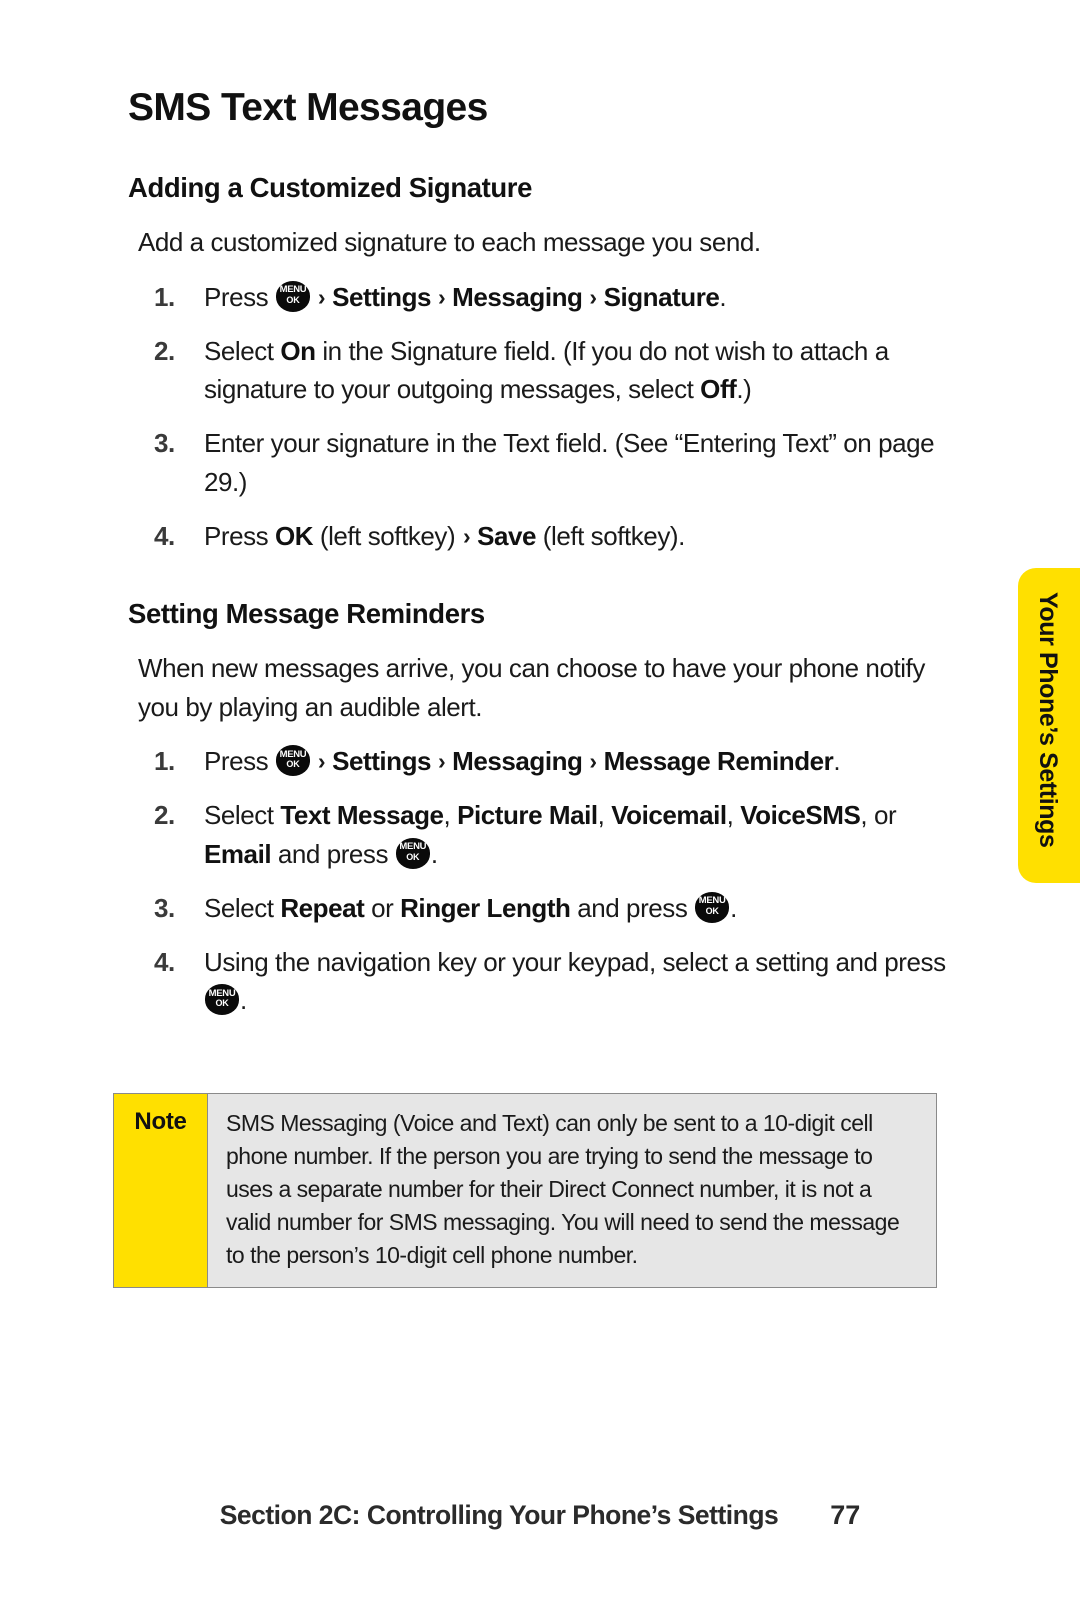 The width and height of the screenshot is (1080, 1620). What do you see at coordinates (322, 907) in the screenshot?
I see `step-emphasis: Repeat` at bounding box center [322, 907].